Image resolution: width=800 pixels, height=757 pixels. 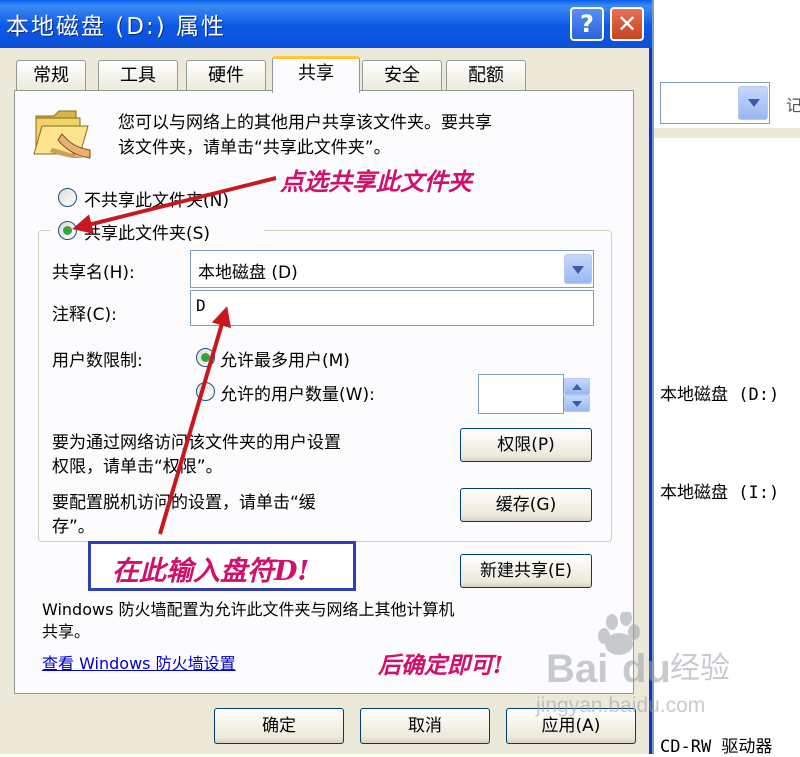 I want to click on share-name-value: 本地磁盘 (D), so click(x=248, y=270).